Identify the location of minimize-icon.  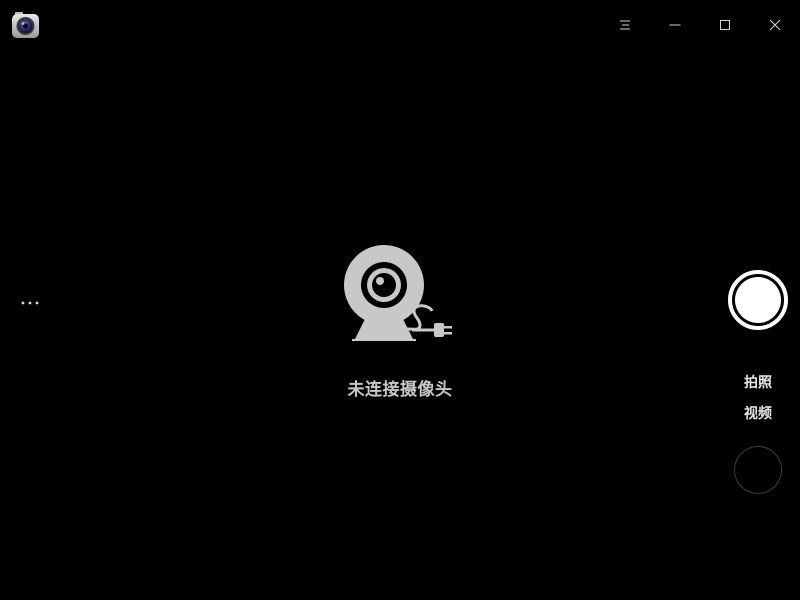
(675, 25).